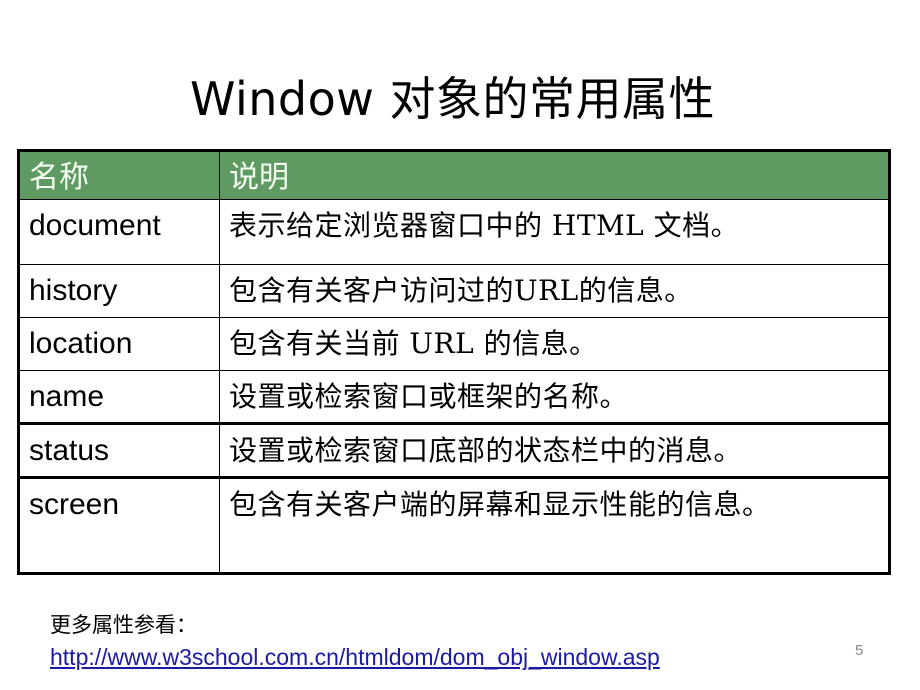 The width and height of the screenshot is (920, 690). Describe the element at coordinates (554, 175) in the screenshot. I see `header-description: 说明` at that location.